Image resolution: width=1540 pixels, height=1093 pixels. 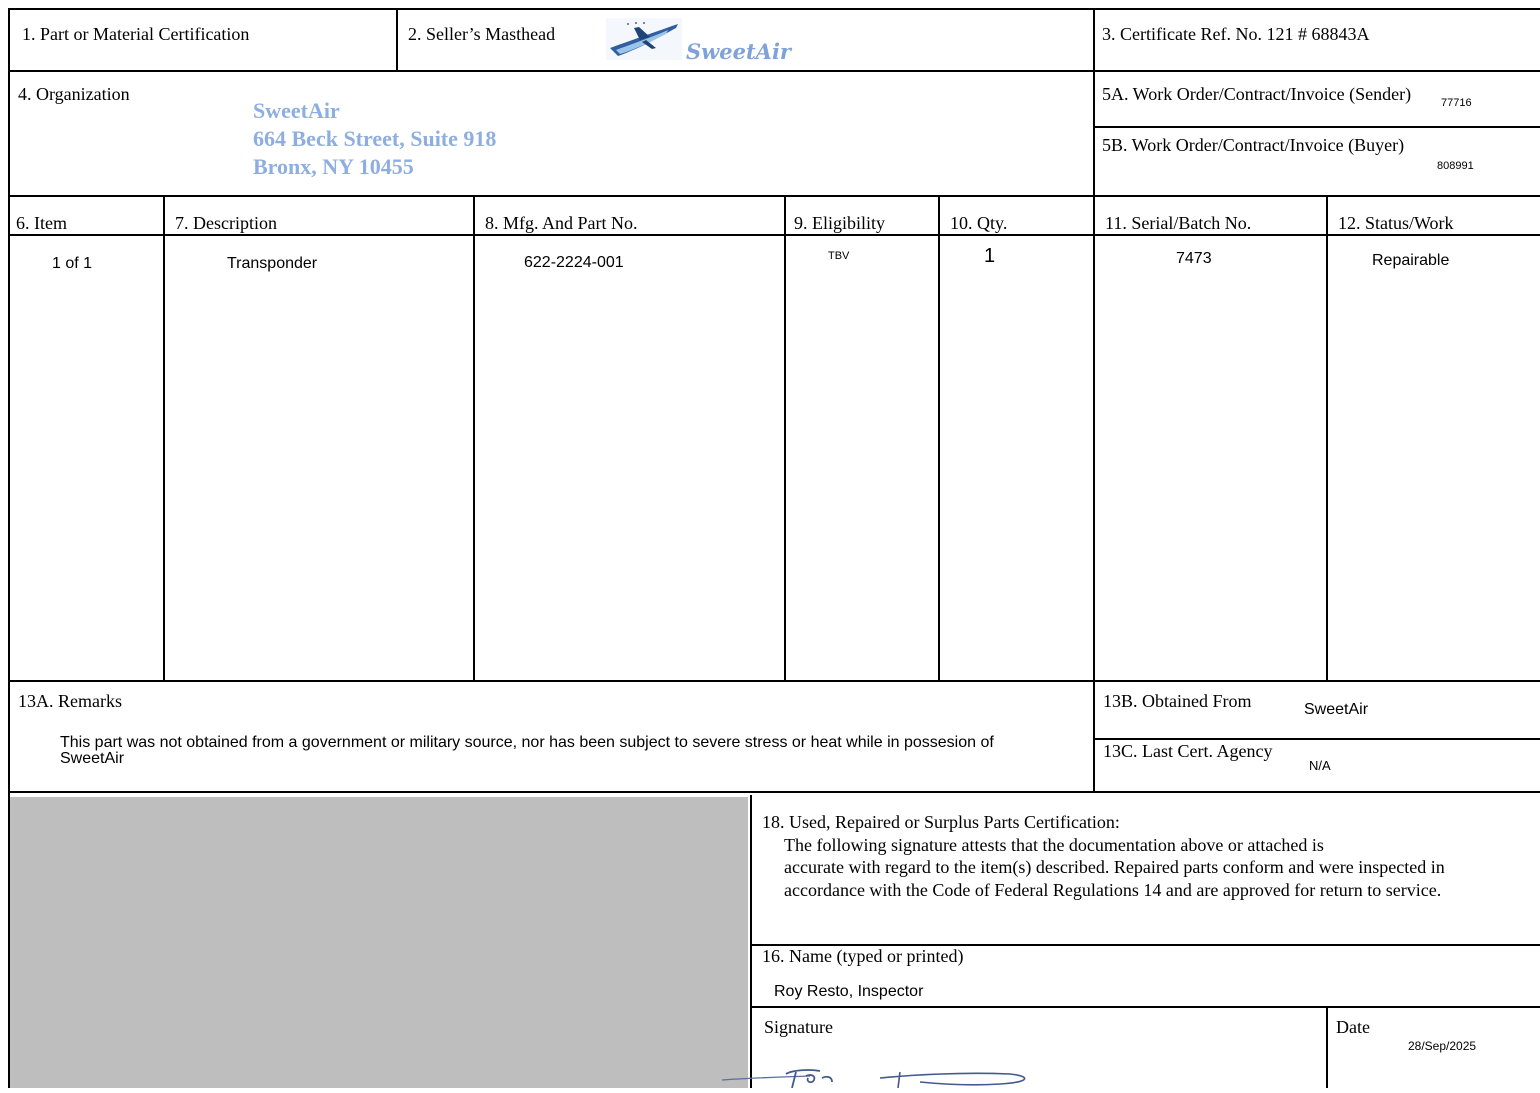 I want to click on column-header-description: 7. Description, so click(x=226, y=223).